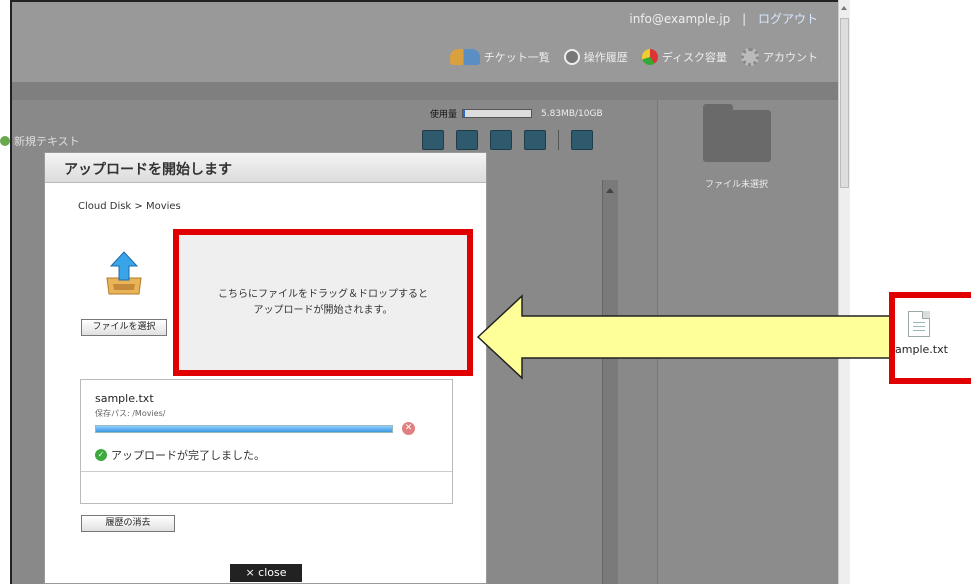  I want to click on left-arrow-icon, so click(683, 337).